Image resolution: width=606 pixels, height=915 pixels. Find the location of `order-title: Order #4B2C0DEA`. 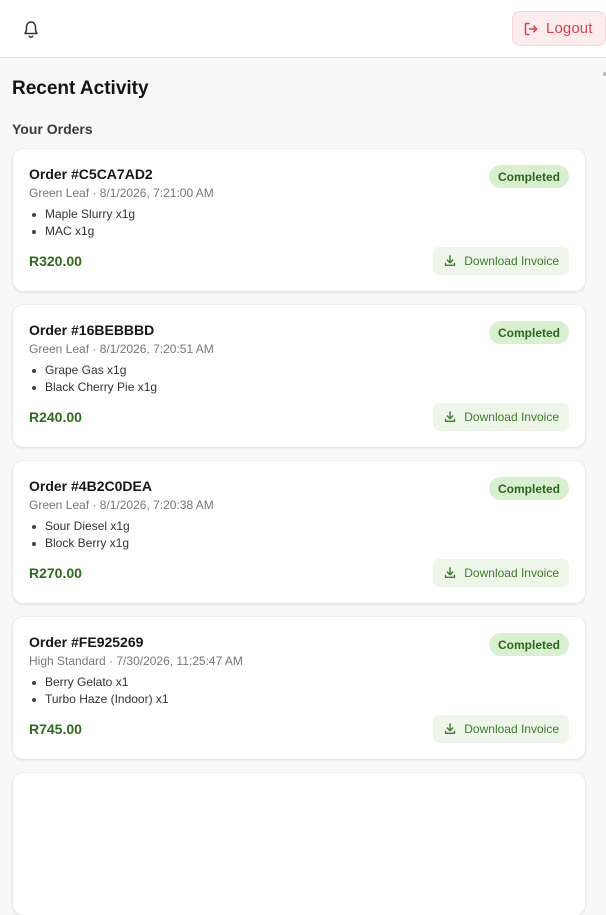

order-title: Order #4B2C0DEA is located at coordinates (90, 486).